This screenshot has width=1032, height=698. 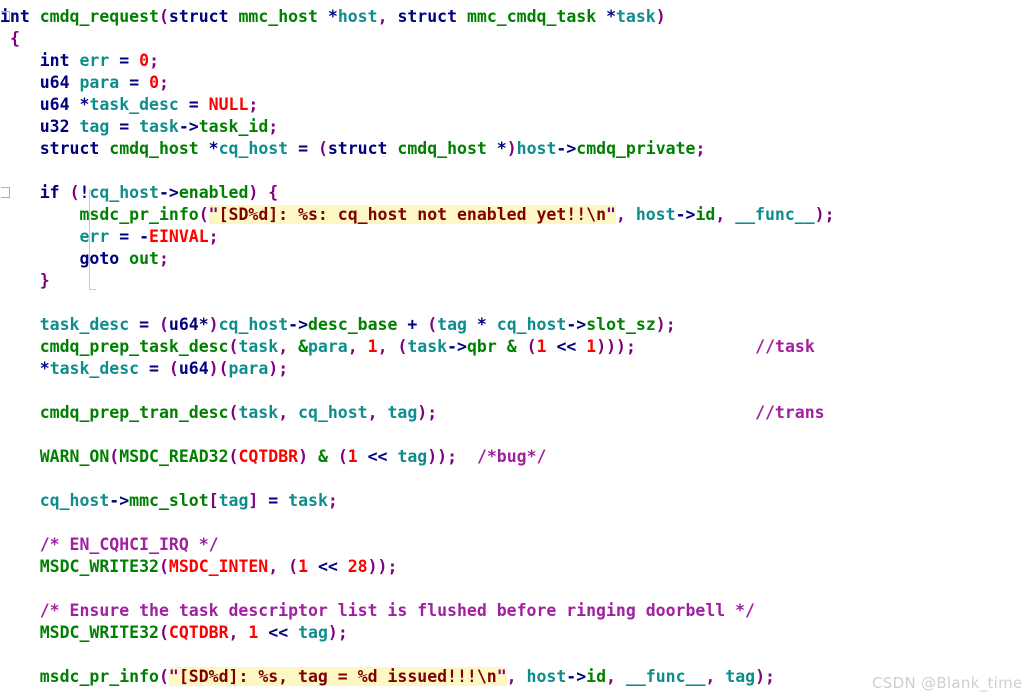 I want to click on code-line-26: MSDC_WRITE32(MSDC_INTEN, (1 << 28));, so click(x=218, y=566).